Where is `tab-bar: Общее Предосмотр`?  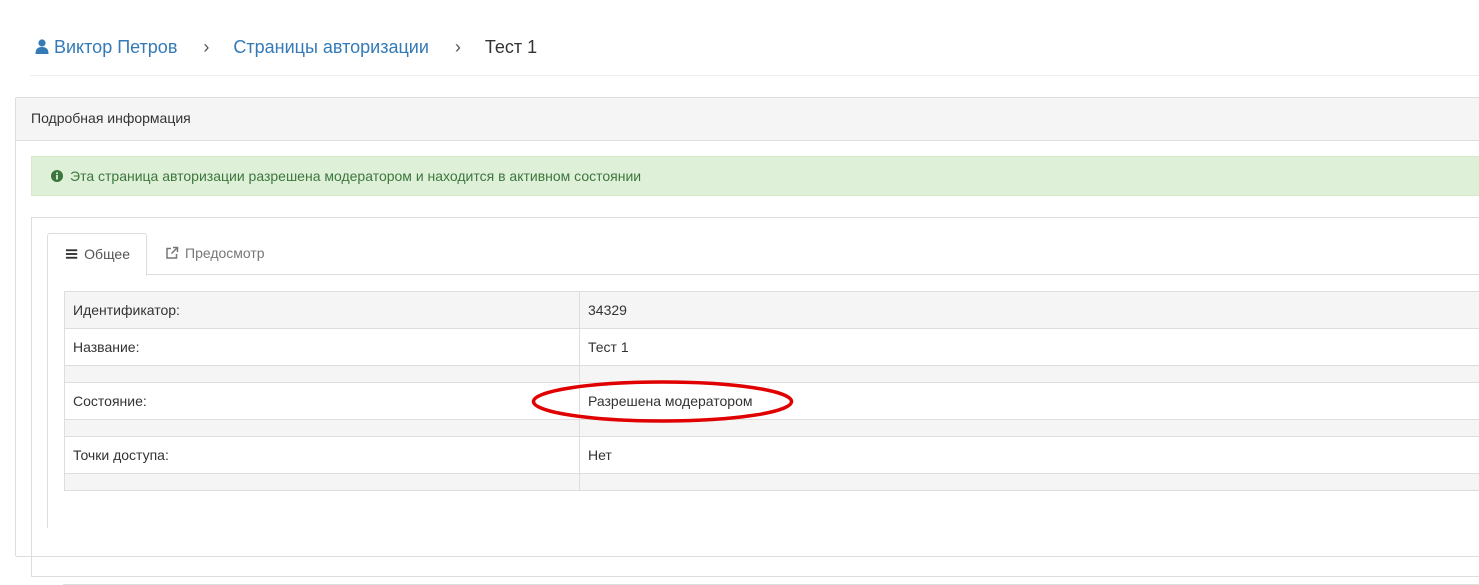 tab-bar: Общее Предосмотр is located at coordinates (763, 254).